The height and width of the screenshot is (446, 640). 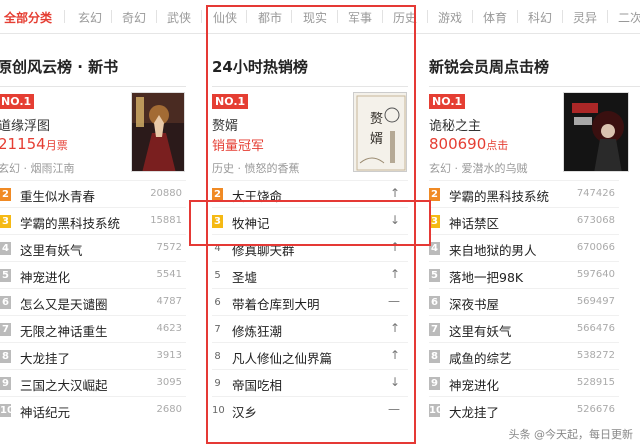 I want to click on list-item: 8 大龙挂了 3913, so click(x=93, y=355).